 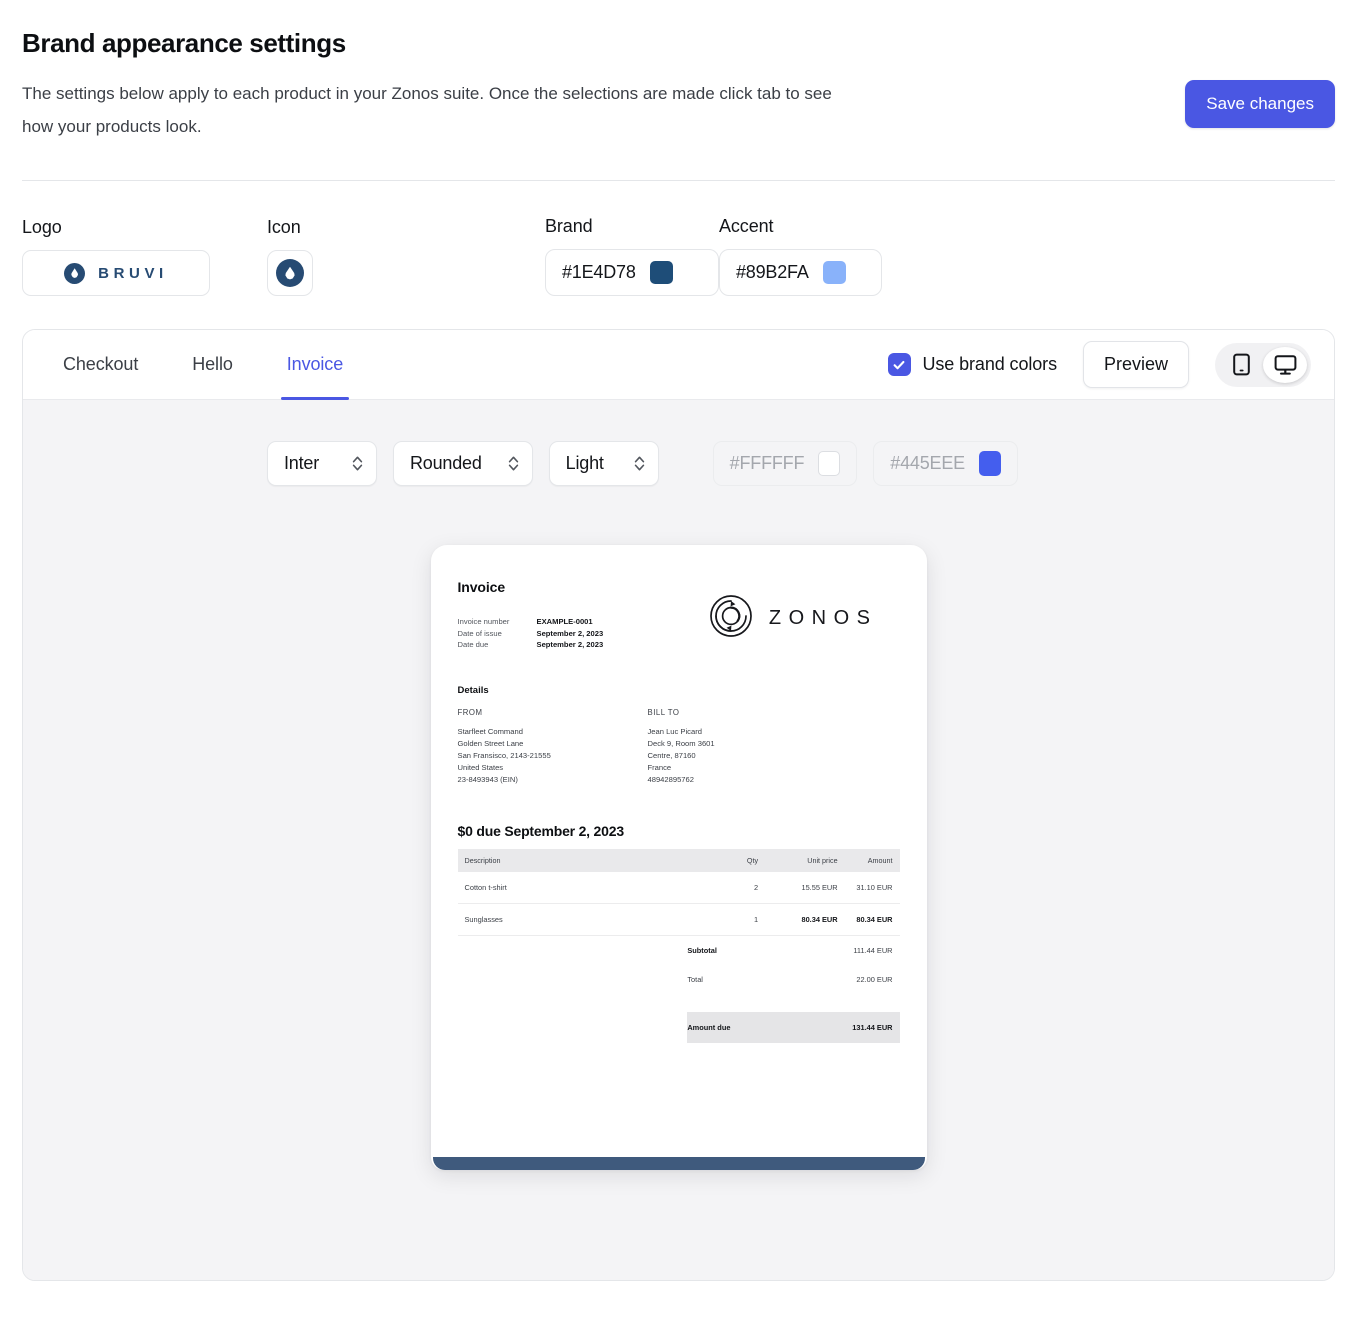 I want to click on subtotal-label: Subtotal, so click(x=702, y=950).